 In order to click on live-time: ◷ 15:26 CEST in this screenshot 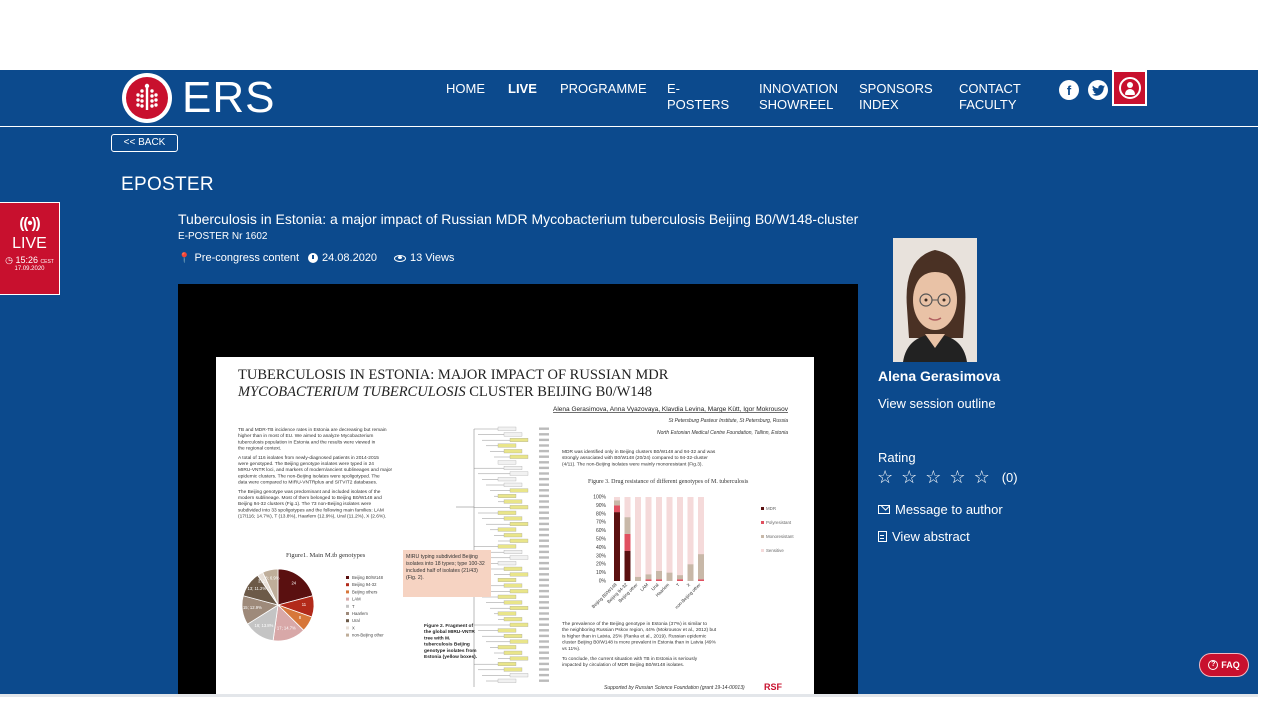, I will do `click(29, 260)`.